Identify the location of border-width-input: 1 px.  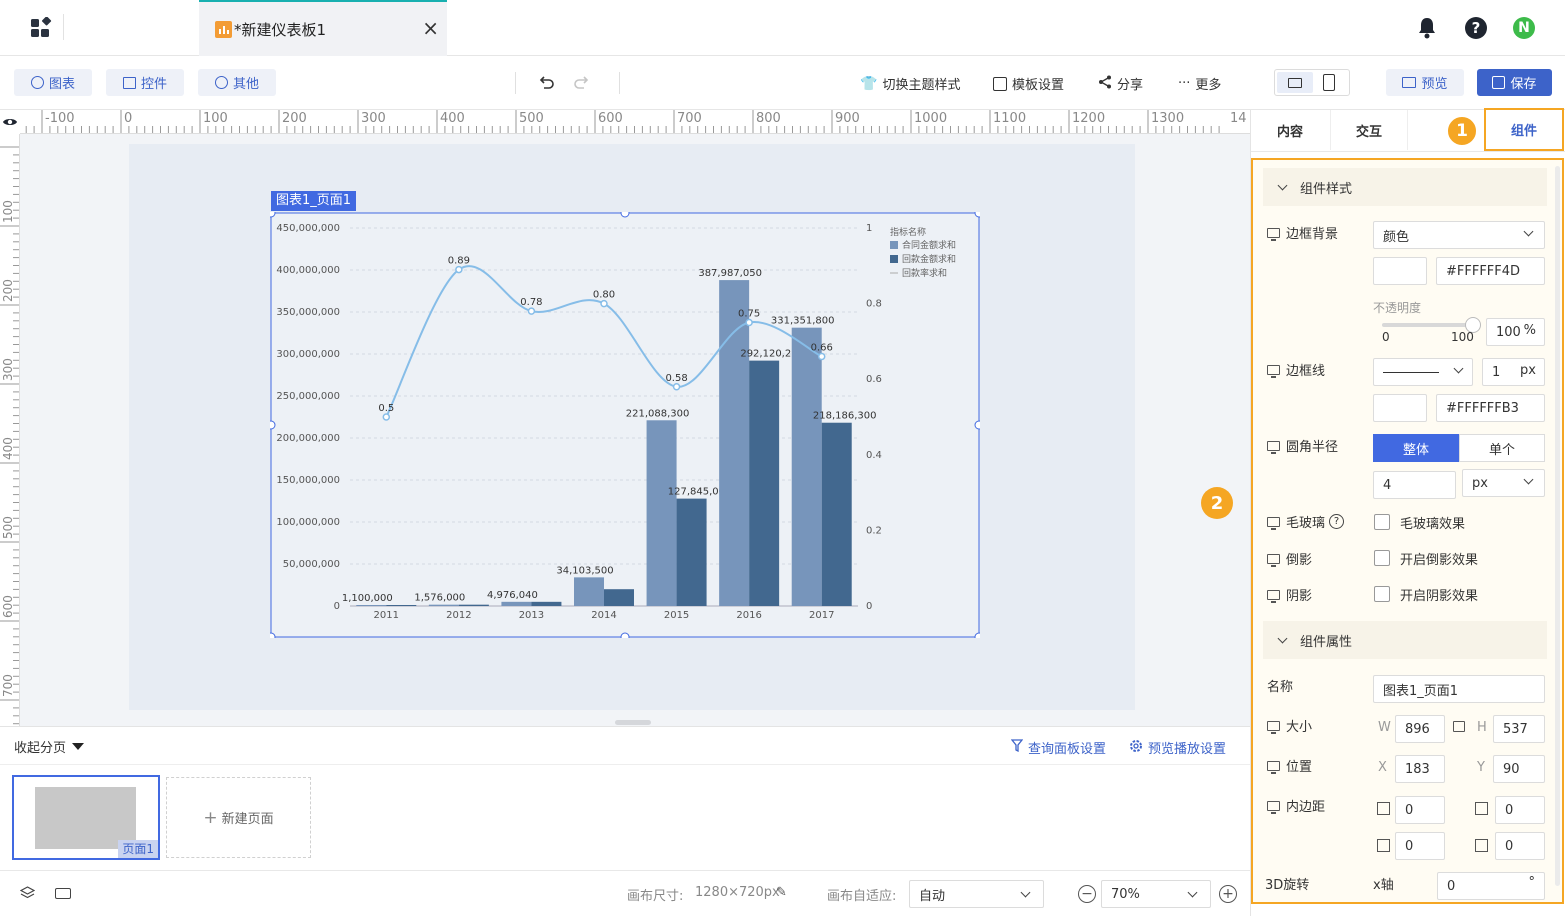
(1513, 372).